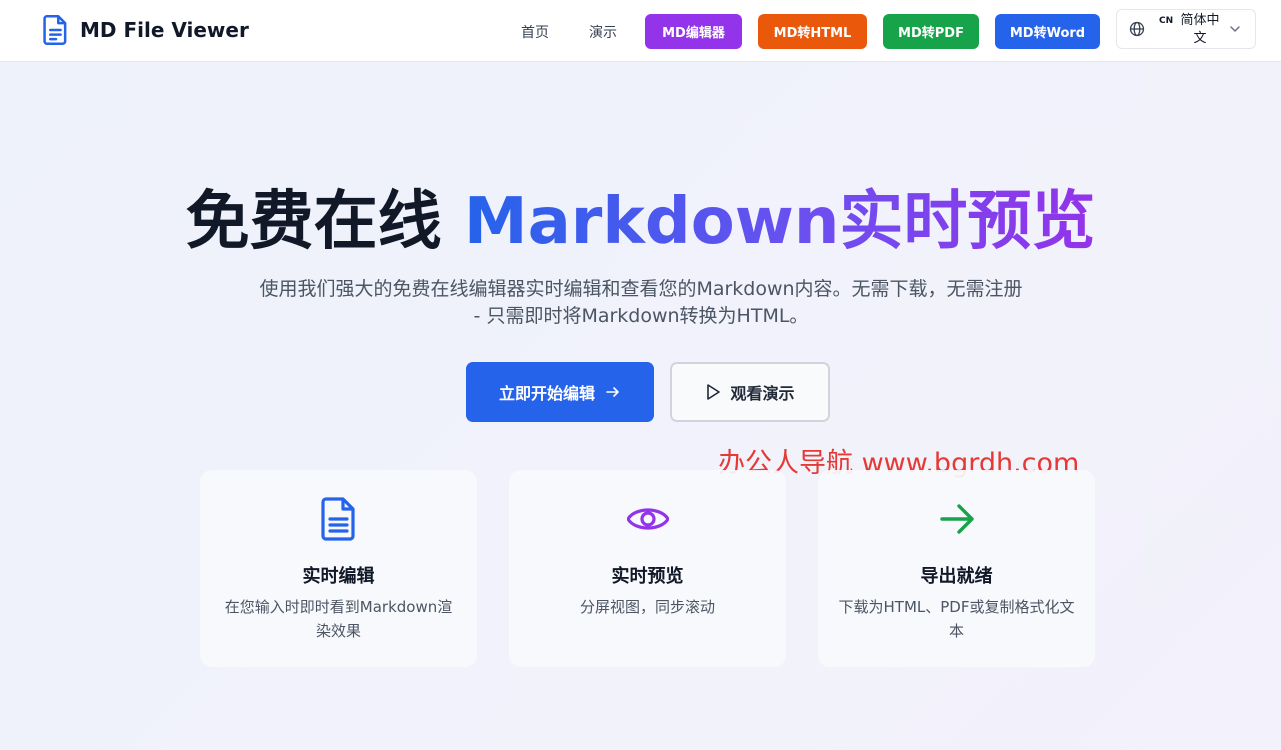 The image size is (1281, 750). I want to click on feature-description: 下载为HTML、PDF或复制格式化文本, so click(956, 619).